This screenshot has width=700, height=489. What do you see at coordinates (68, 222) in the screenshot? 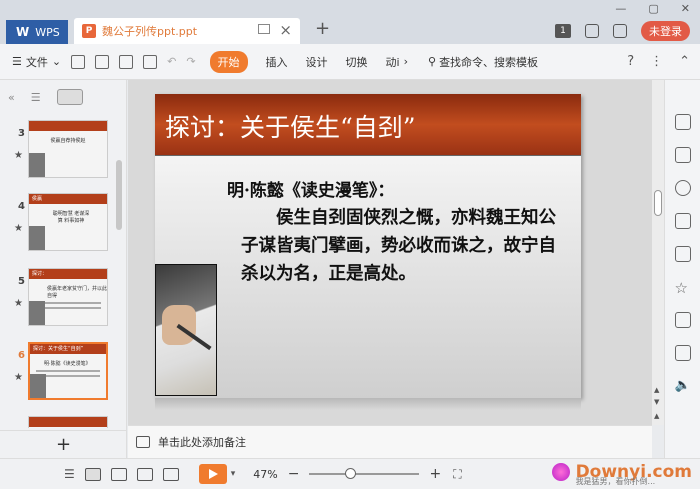
I see `thumbnail-image: 侯嬴 聪明智慧 老谋深算 料事如神` at bounding box center [68, 222].